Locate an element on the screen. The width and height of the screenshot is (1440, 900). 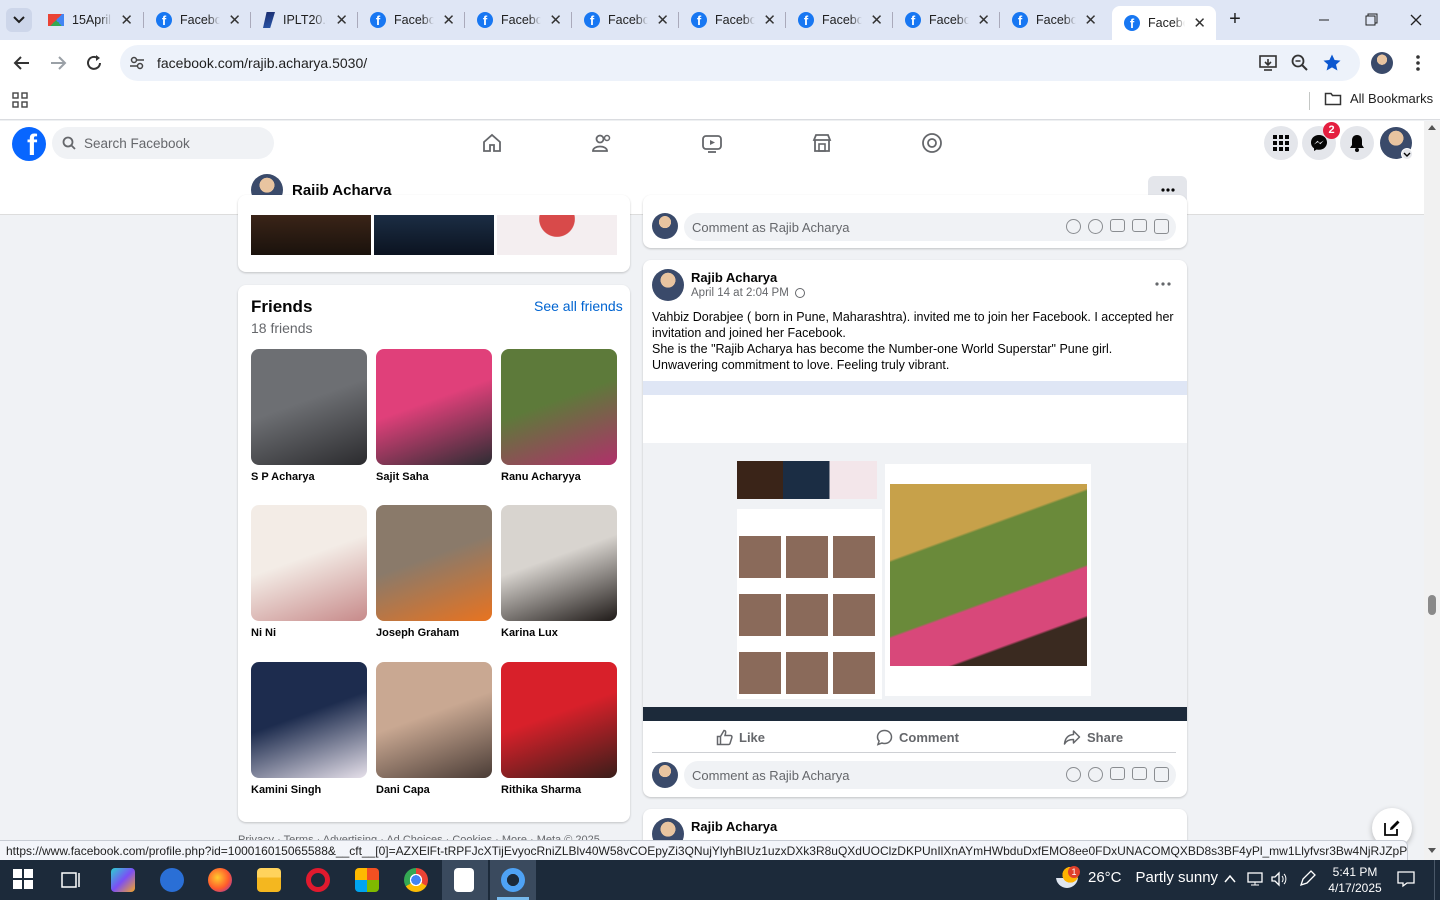
minimize-button is located at coordinates (1324, 20).